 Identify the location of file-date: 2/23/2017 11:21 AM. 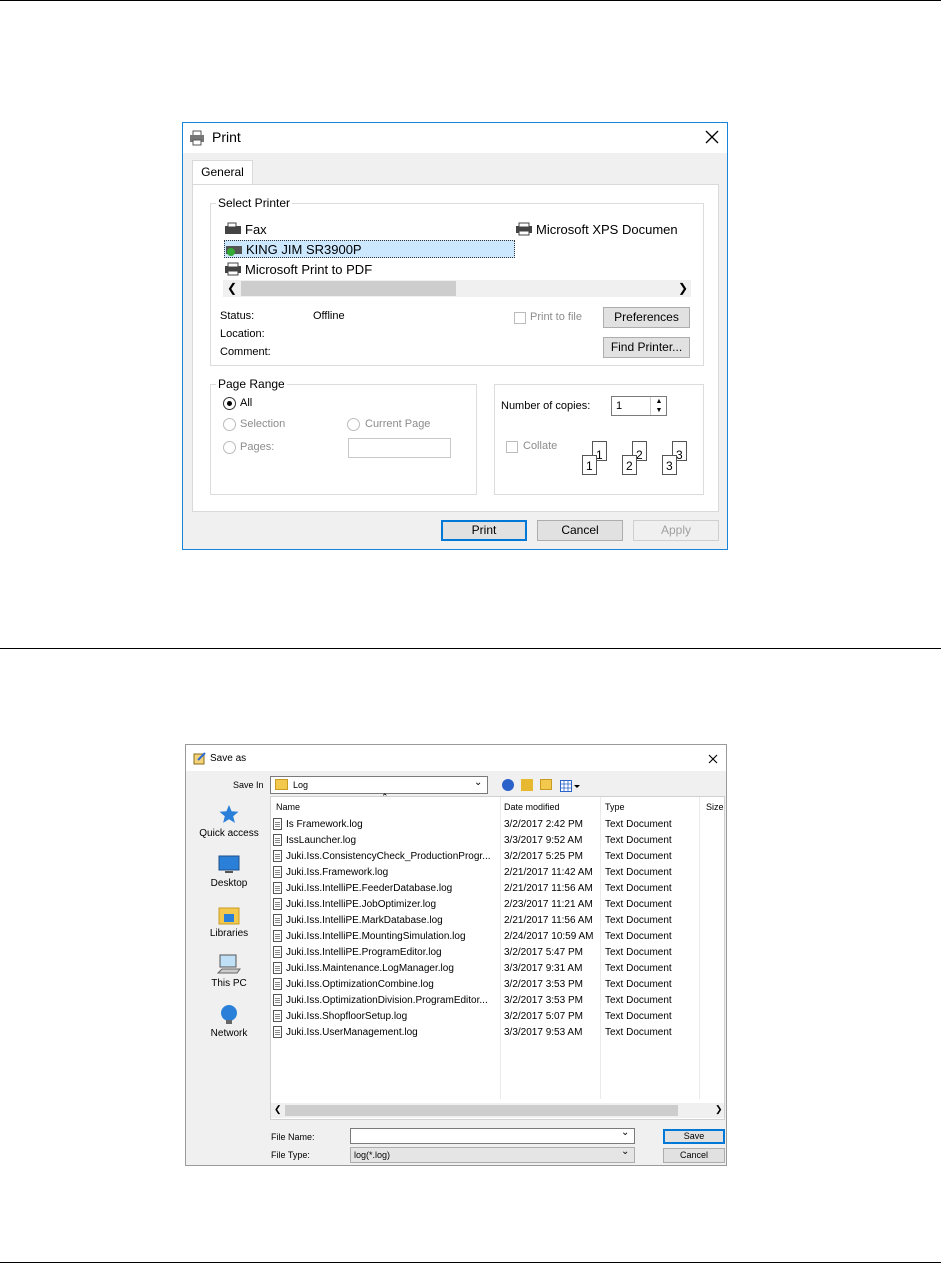
(548, 904).